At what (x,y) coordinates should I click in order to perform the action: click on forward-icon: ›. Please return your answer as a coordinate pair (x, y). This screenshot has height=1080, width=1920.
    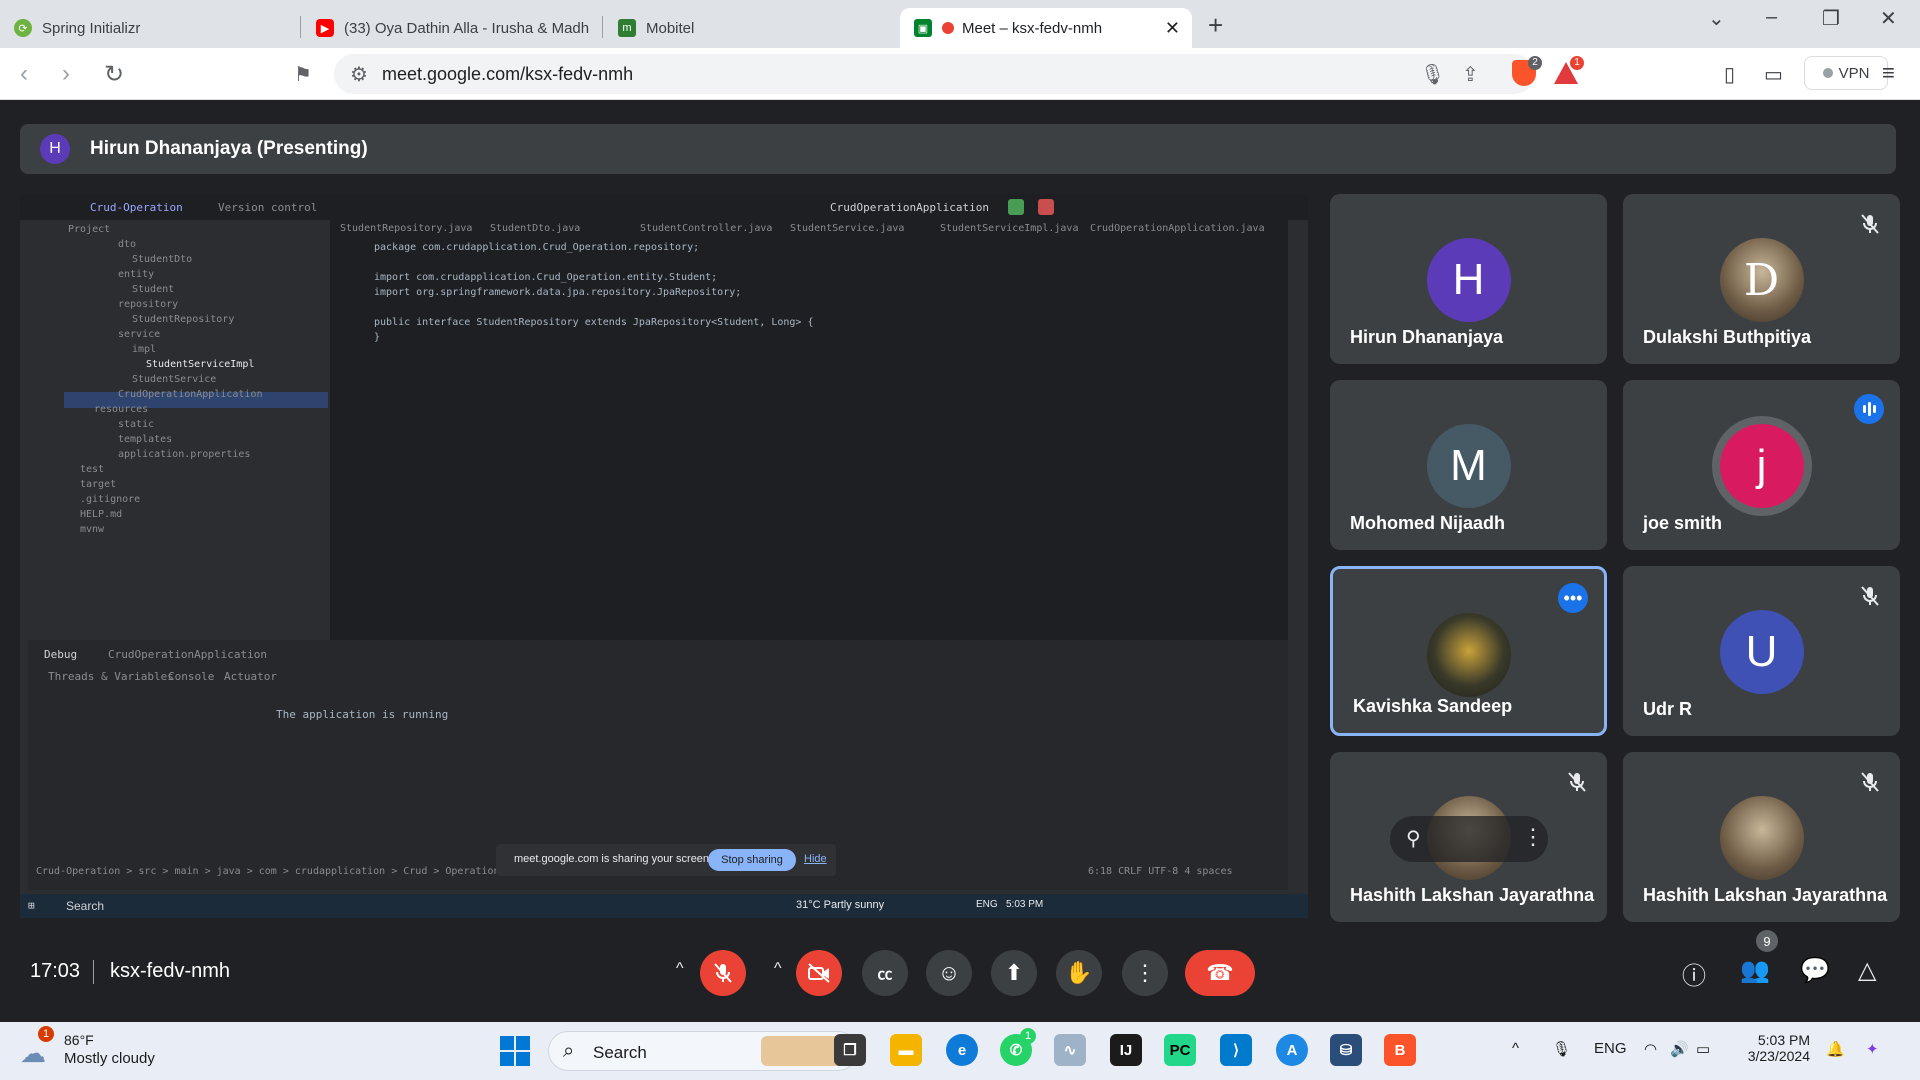
    Looking at the image, I should click on (66, 74).